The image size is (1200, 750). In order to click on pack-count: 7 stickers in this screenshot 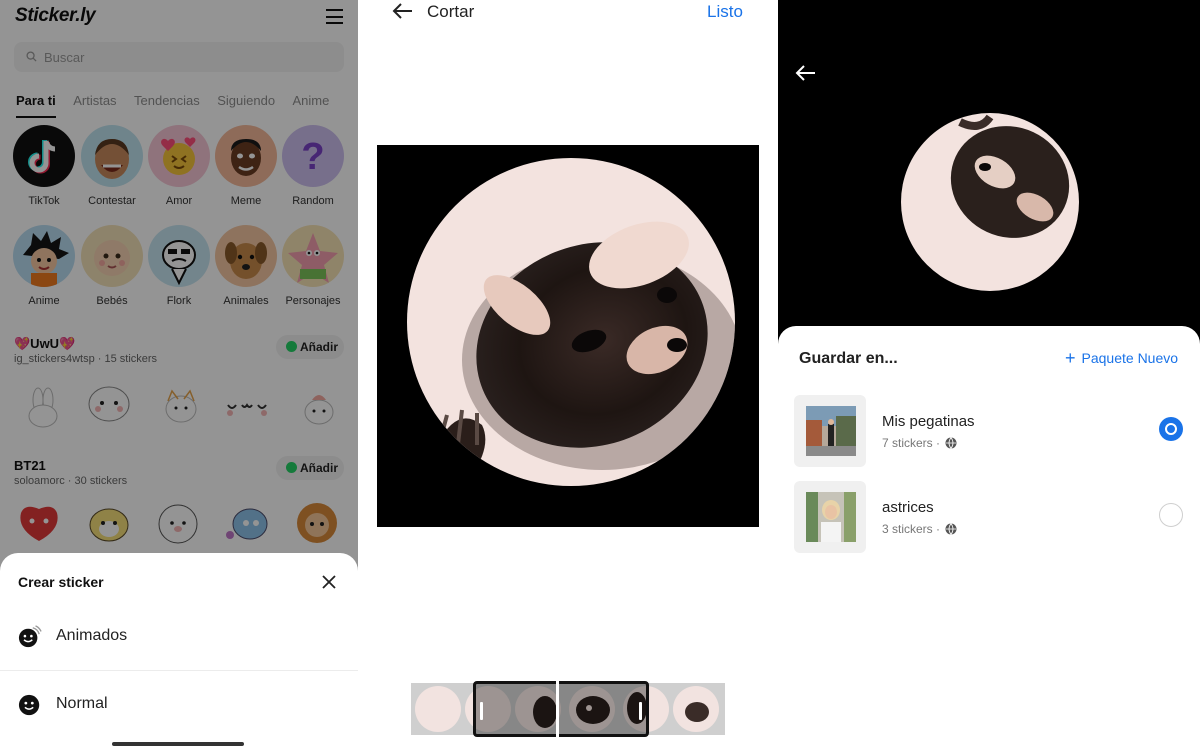, I will do `click(907, 443)`.